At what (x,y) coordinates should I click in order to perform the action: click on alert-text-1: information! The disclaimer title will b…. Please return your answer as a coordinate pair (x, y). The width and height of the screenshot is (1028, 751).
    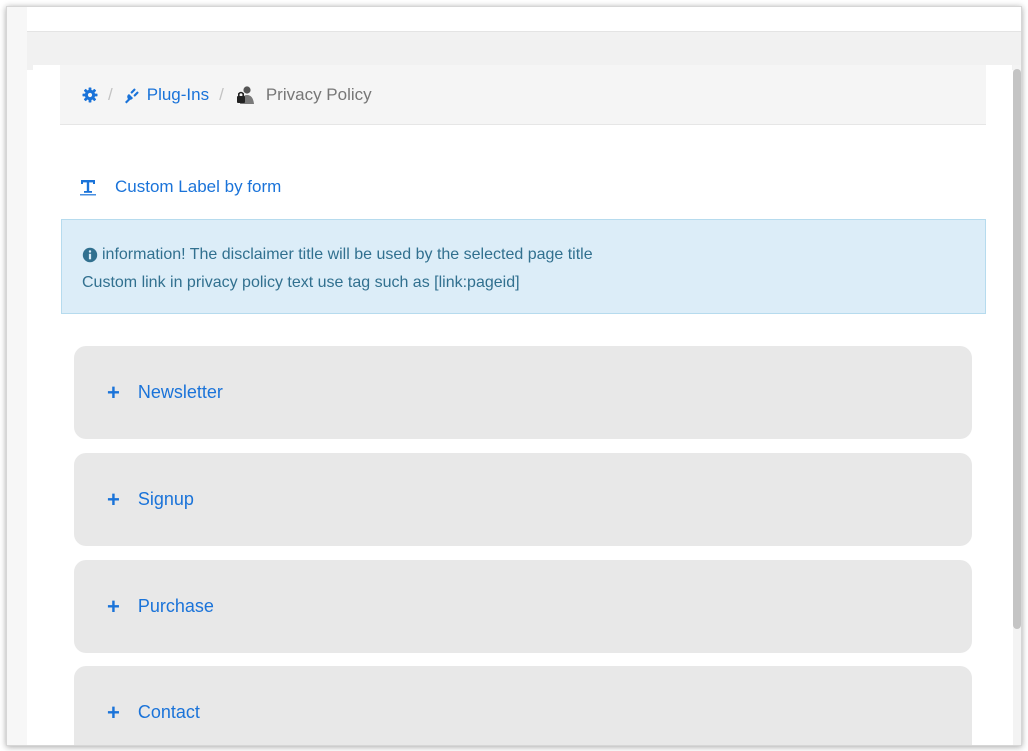
    Looking at the image, I should click on (347, 254).